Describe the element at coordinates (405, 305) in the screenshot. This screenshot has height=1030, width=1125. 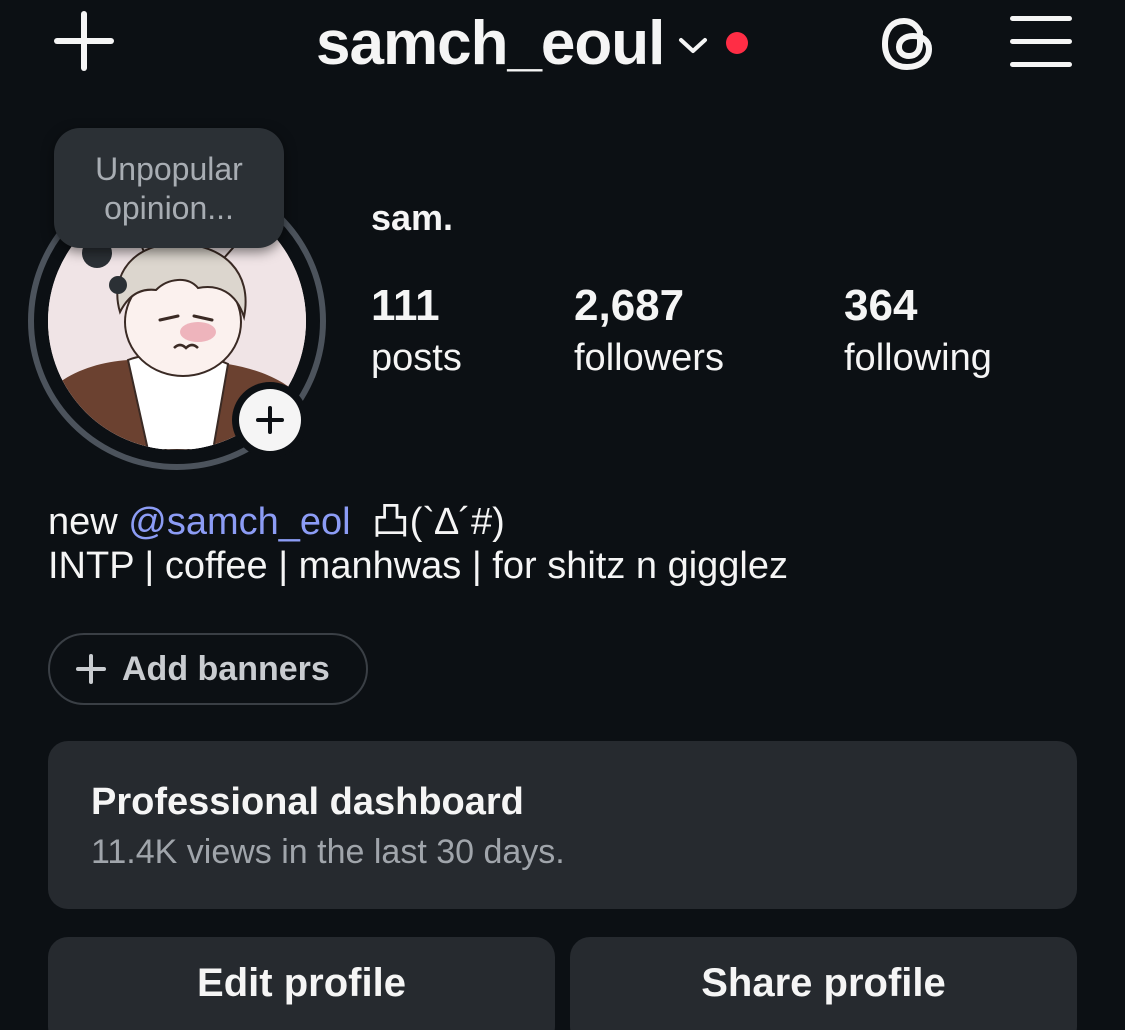
I see `stat-value: 111` at that location.